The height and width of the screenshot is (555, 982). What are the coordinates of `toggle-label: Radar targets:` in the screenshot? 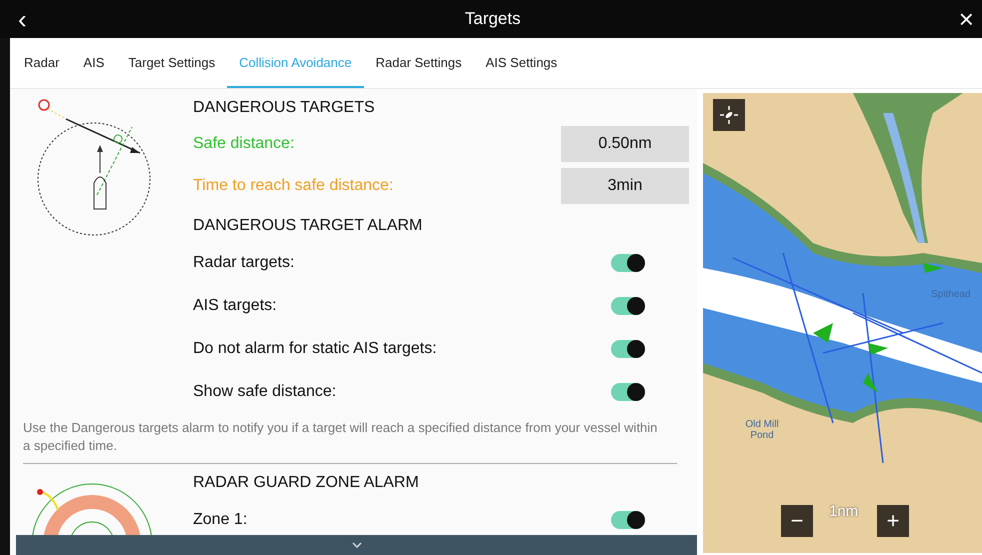 It's located at (243, 263).